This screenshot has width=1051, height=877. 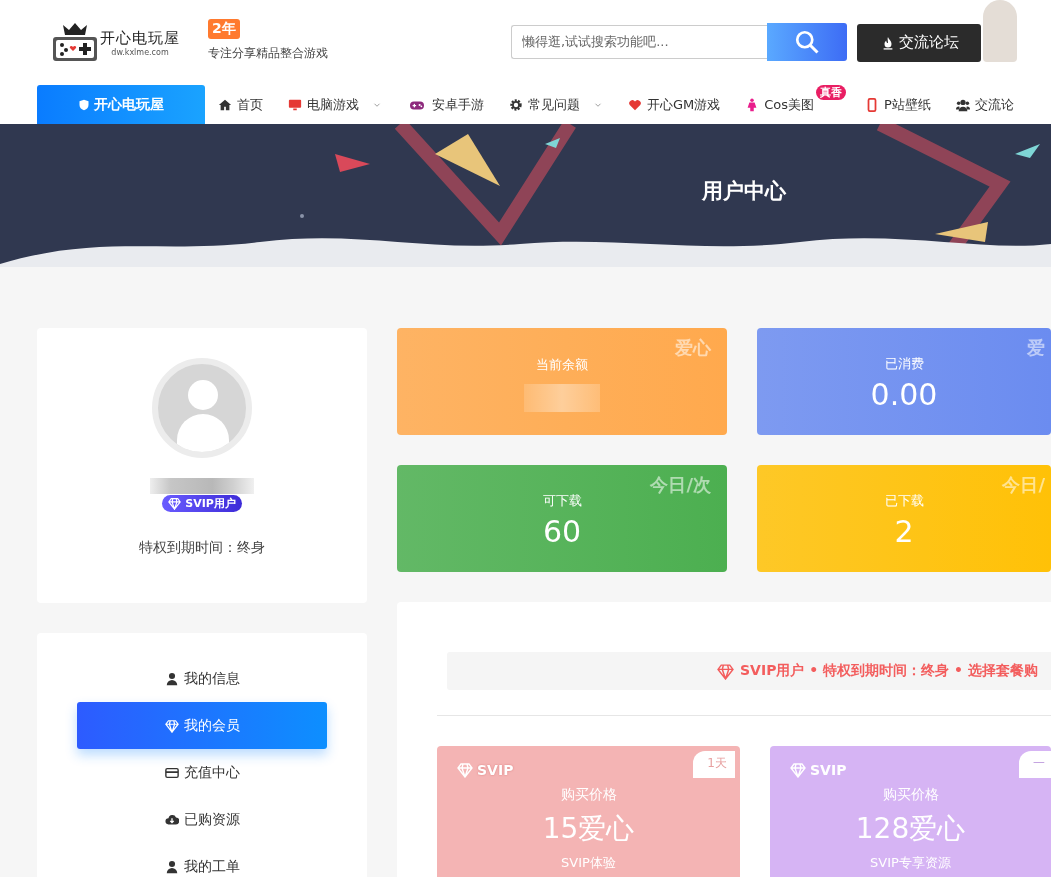 I want to click on cloud-download-icon, so click(x=171, y=819).